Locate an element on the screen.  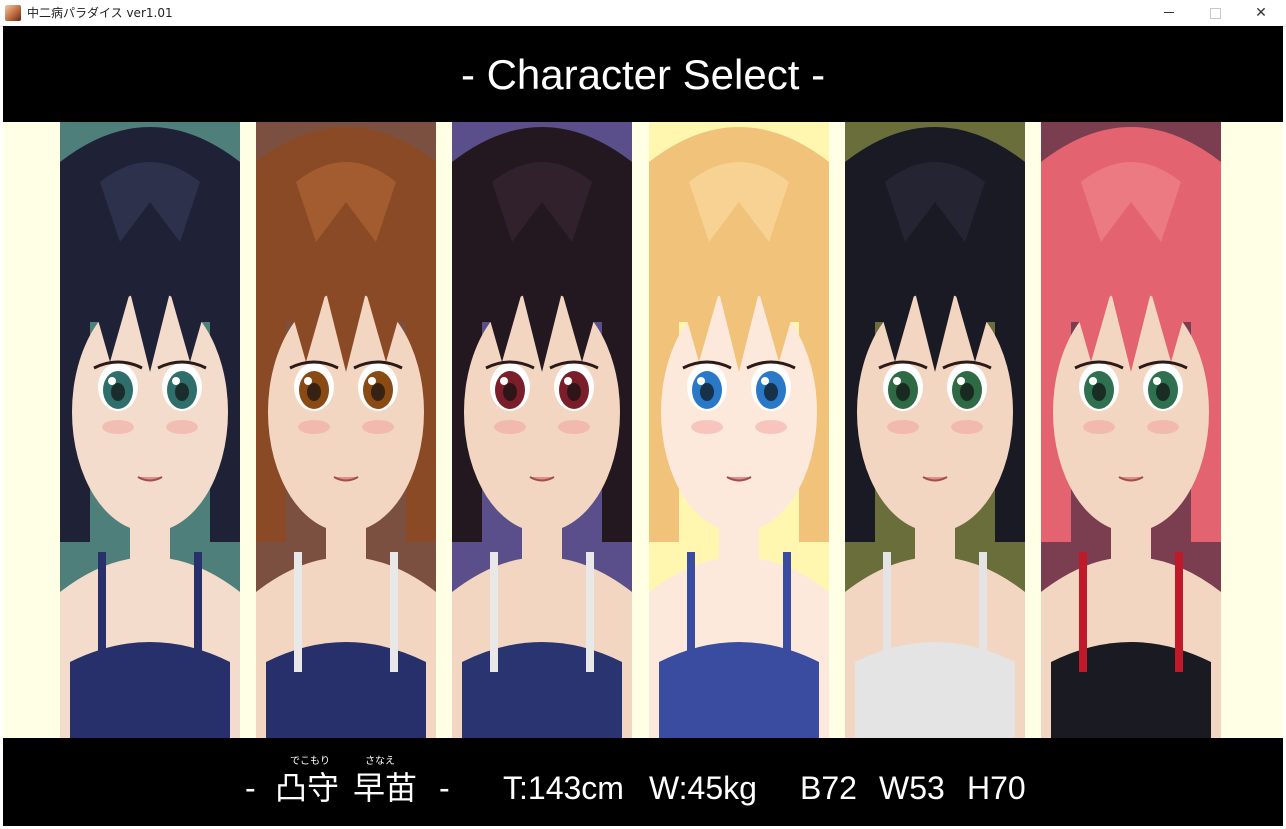
stat-waist: W53 is located at coordinates (912, 788).